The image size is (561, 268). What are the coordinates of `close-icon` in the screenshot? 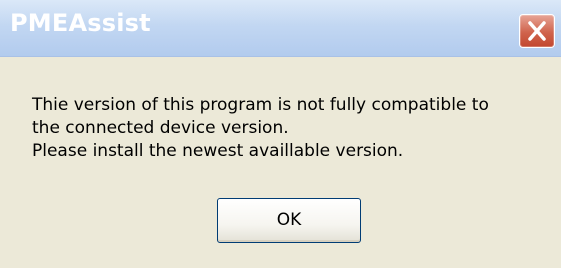 It's located at (537, 31).